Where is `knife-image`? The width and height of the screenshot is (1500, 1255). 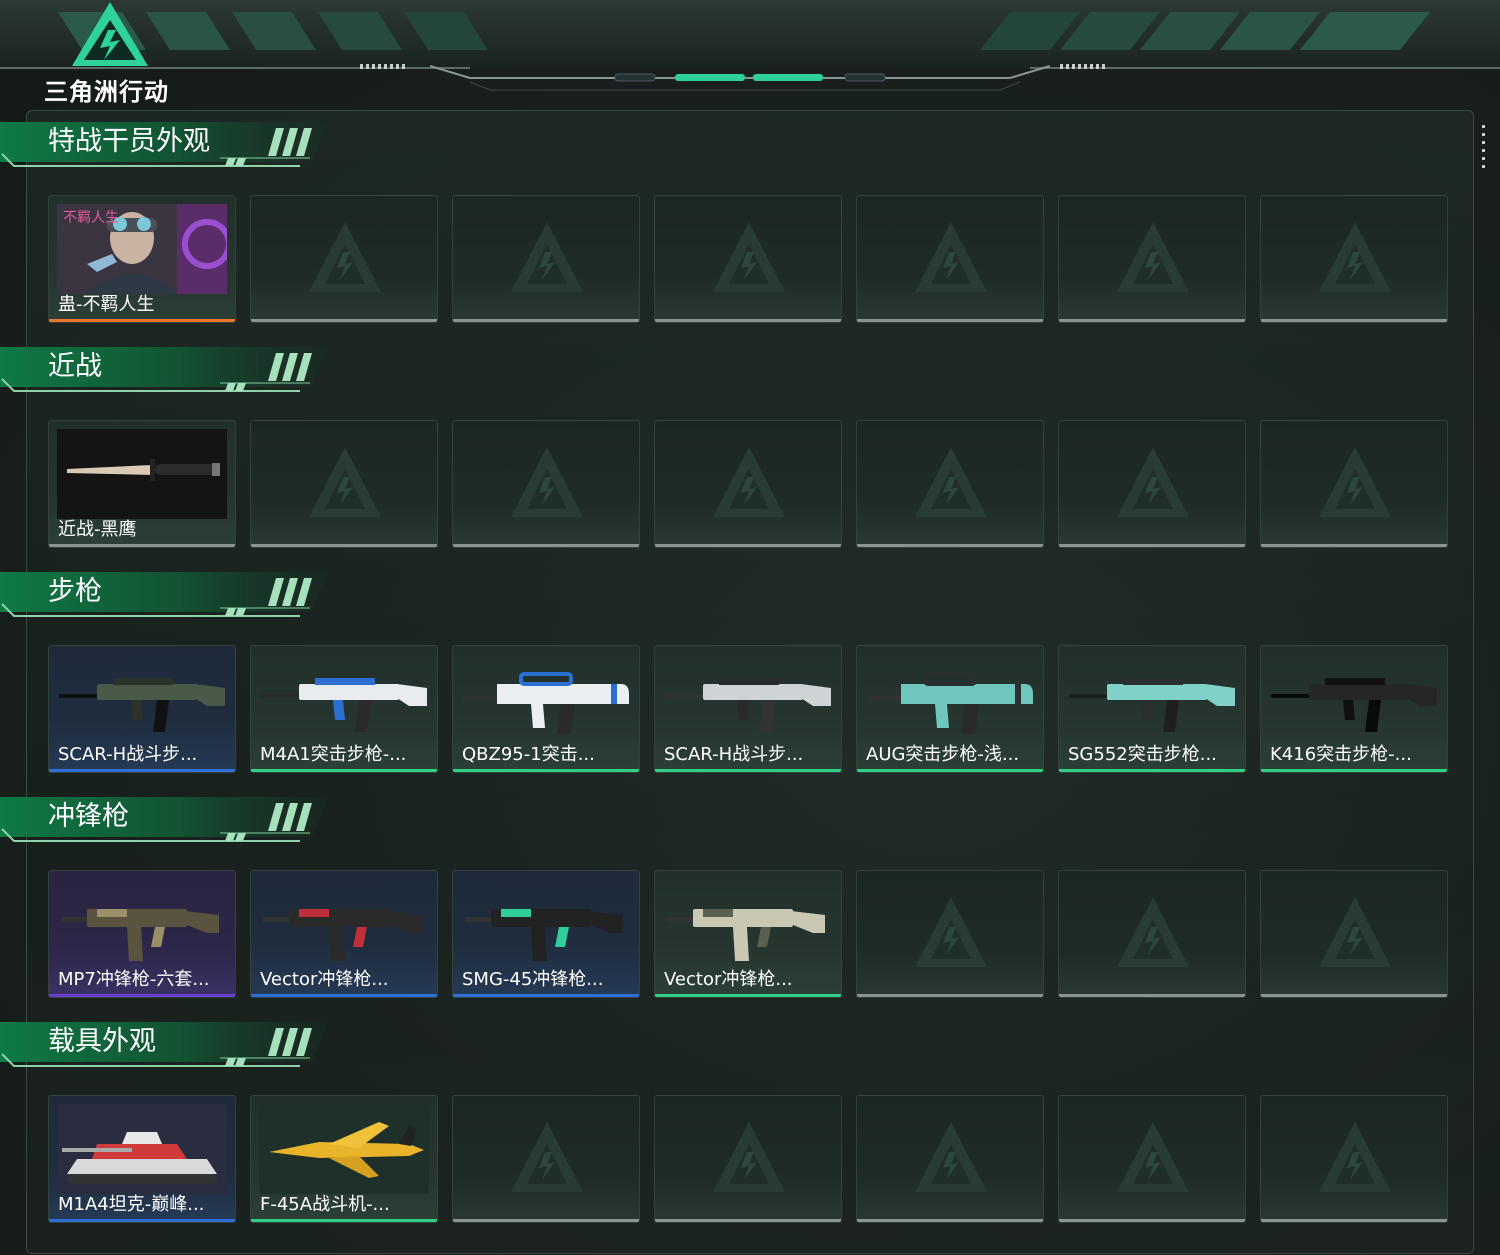
knife-image is located at coordinates (142, 474).